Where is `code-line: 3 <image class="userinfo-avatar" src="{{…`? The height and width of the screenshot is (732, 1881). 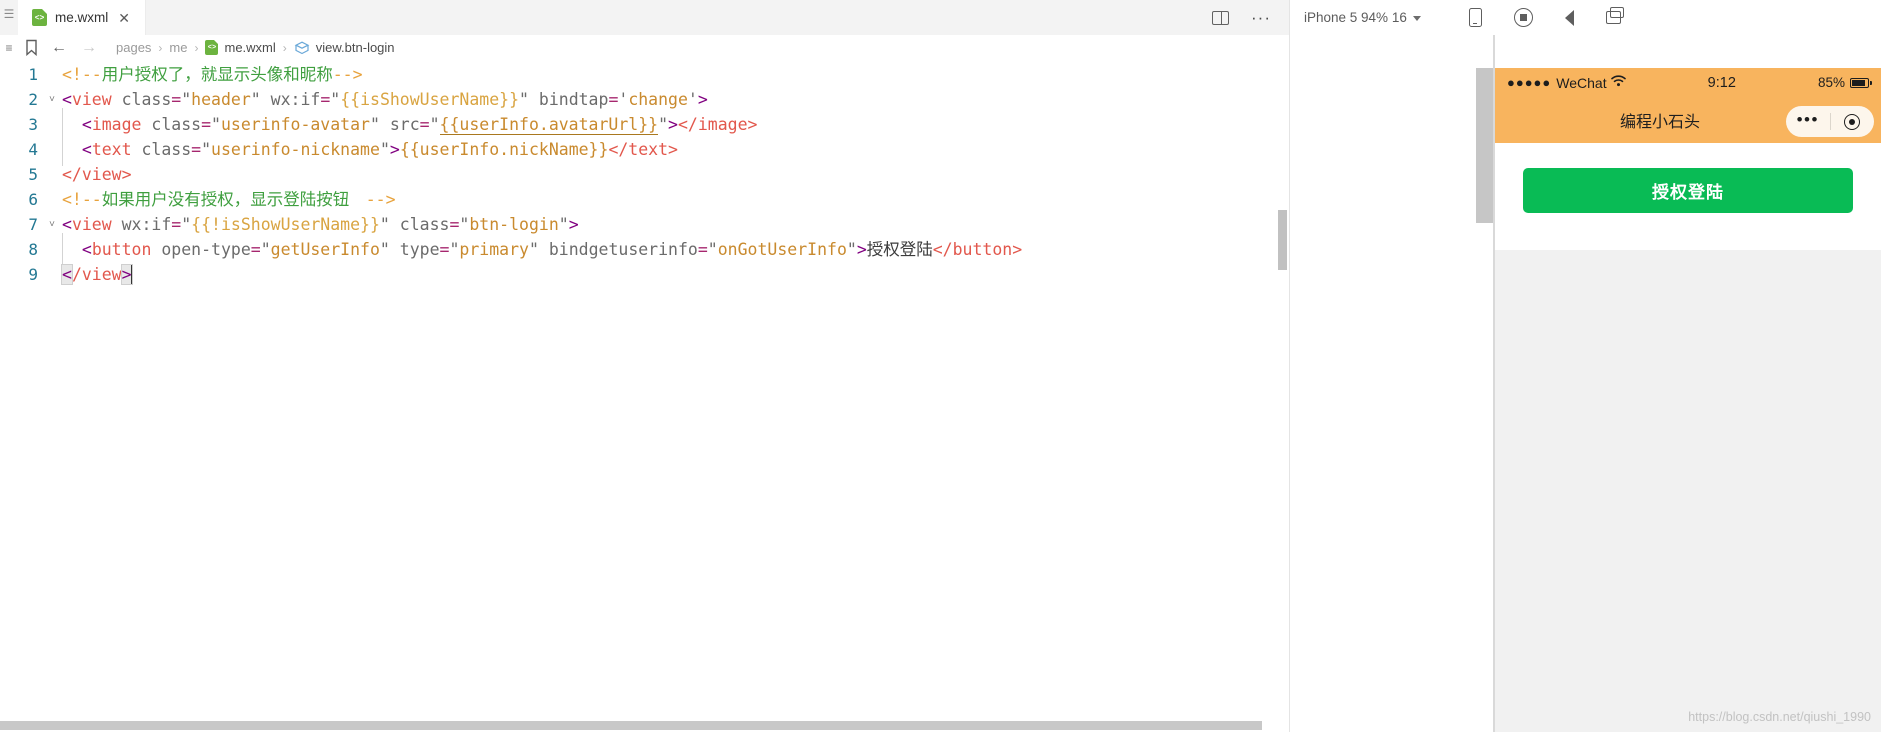
code-line: 3 <image class="userinfo-avatar" src="{{… is located at coordinates (644, 124).